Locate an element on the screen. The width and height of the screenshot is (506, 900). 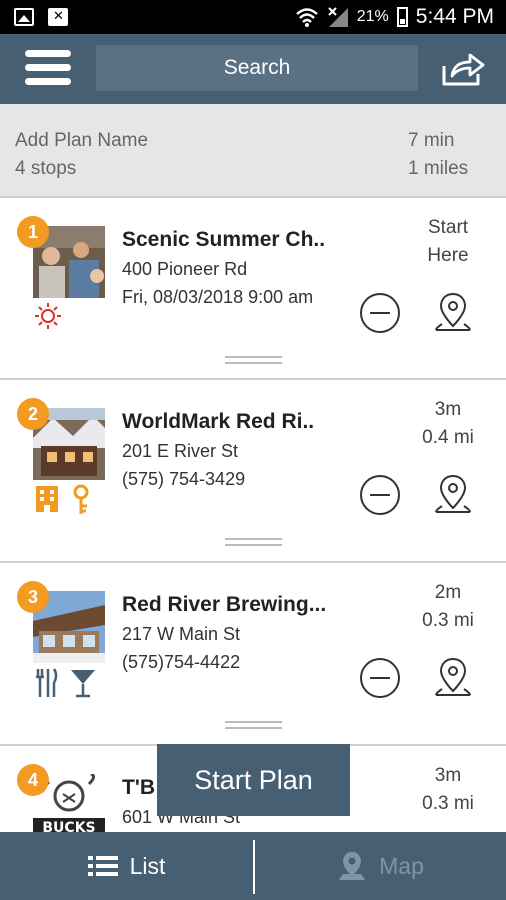
status-bar: 21% 5:44 PM is located at coordinates (253, 17).